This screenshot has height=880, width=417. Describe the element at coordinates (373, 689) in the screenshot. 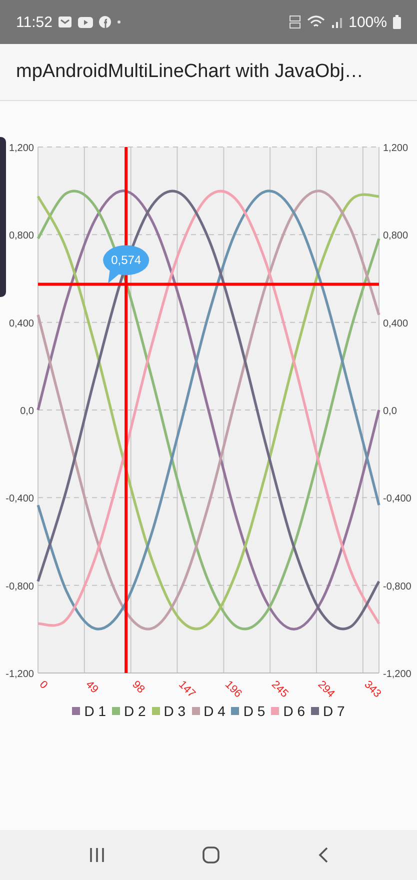

I see `x-axis-label: 343` at that location.